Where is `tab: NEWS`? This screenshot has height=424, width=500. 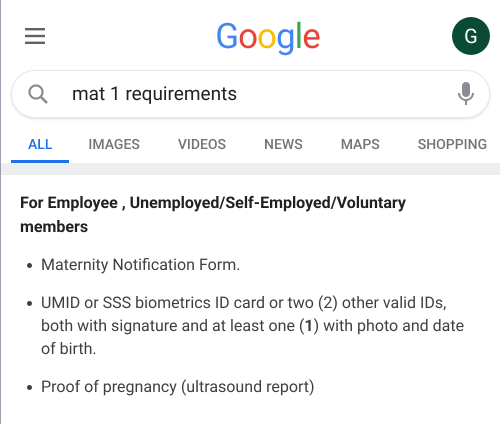 tab: NEWS is located at coordinates (283, 145).